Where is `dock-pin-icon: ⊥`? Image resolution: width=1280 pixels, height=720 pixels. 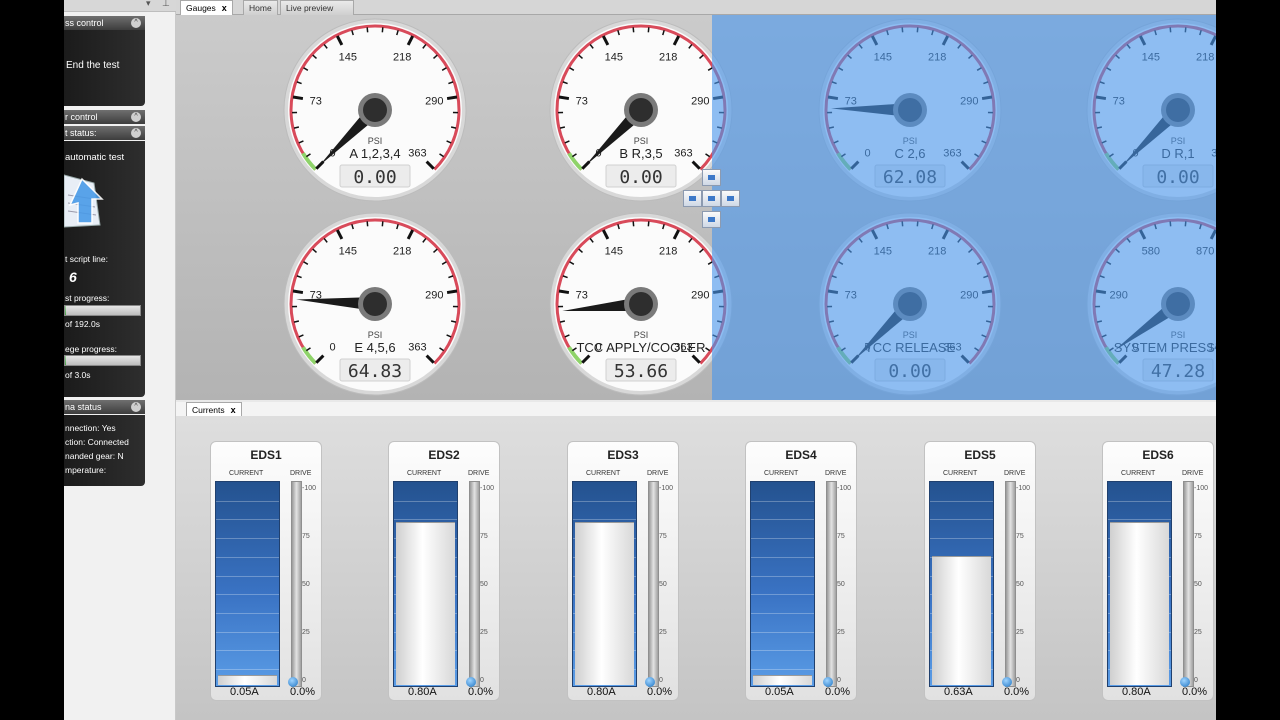 dock-pin-icon: ⊥ is located at coordinates (166, 4).